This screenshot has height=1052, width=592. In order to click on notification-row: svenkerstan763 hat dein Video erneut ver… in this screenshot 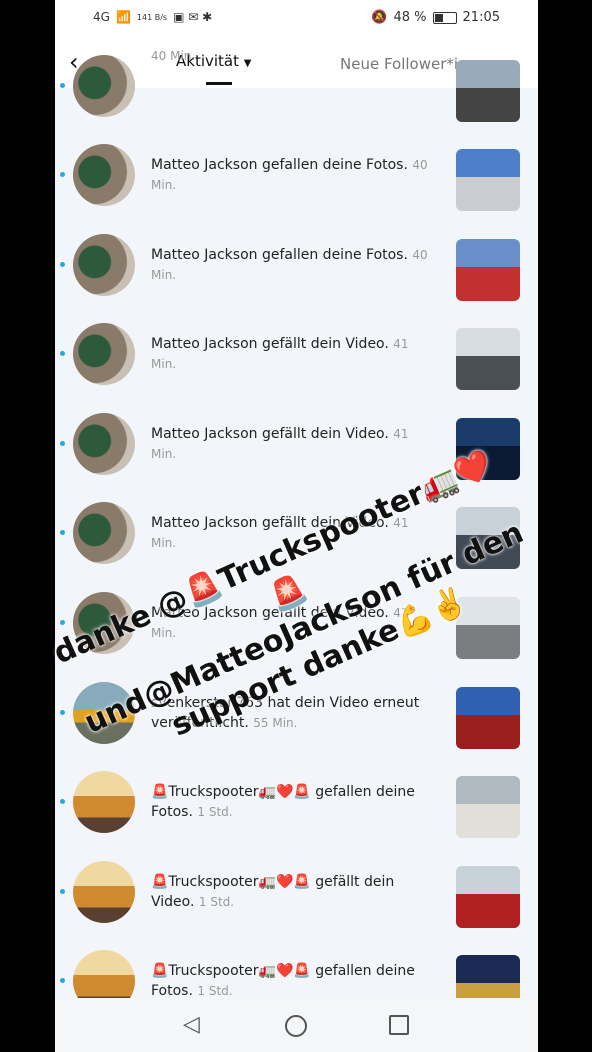, I will do `click(296, 719)`.